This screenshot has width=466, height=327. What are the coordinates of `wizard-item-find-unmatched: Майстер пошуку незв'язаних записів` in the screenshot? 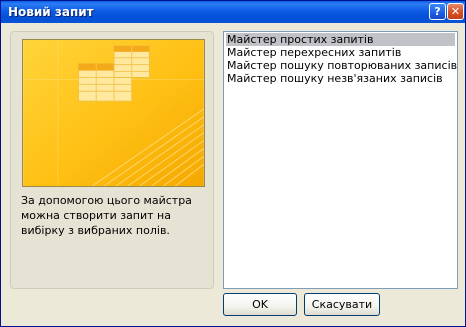 It's located at (340, 78).